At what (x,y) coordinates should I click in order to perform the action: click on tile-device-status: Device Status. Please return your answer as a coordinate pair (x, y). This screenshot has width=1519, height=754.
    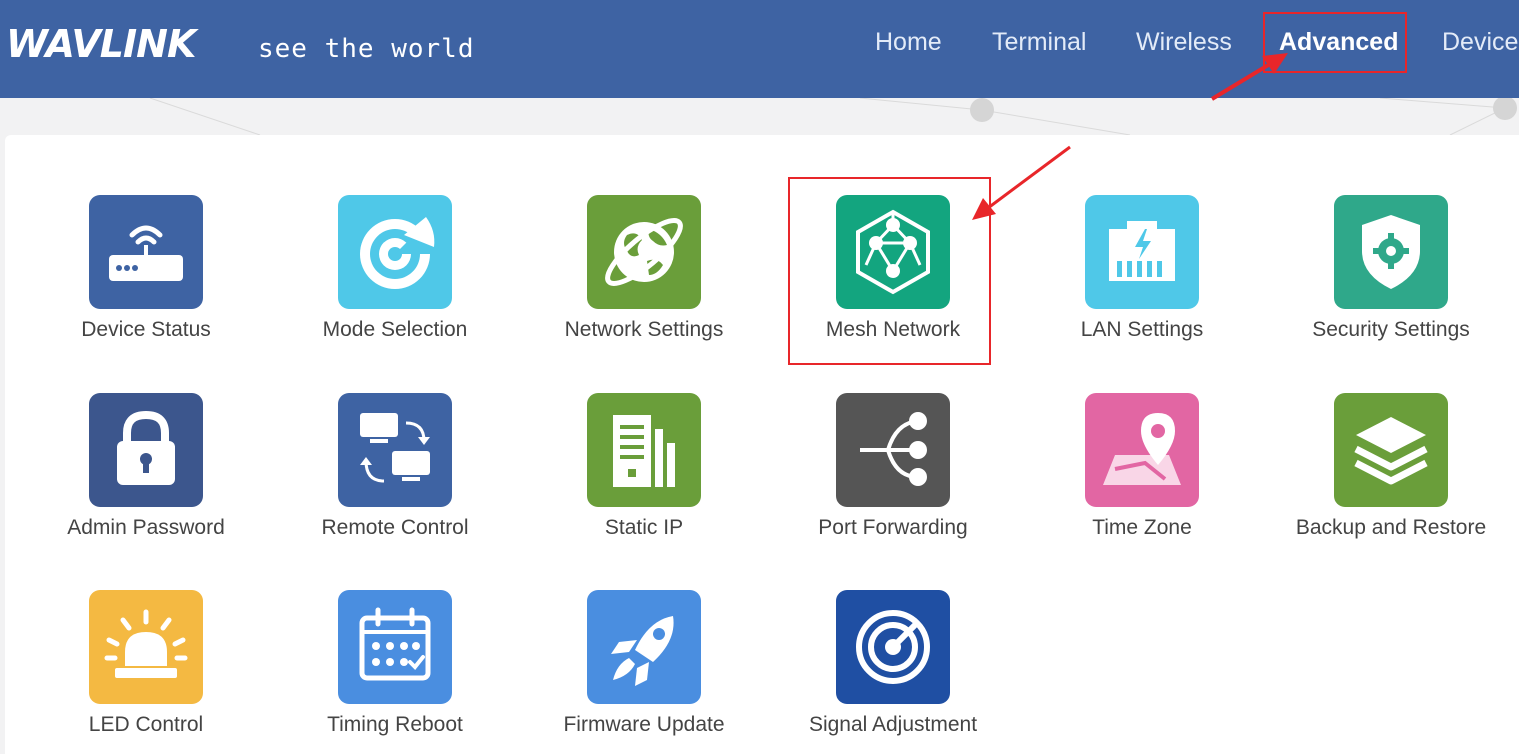
    Looking at the image, I should click on (146, 275).